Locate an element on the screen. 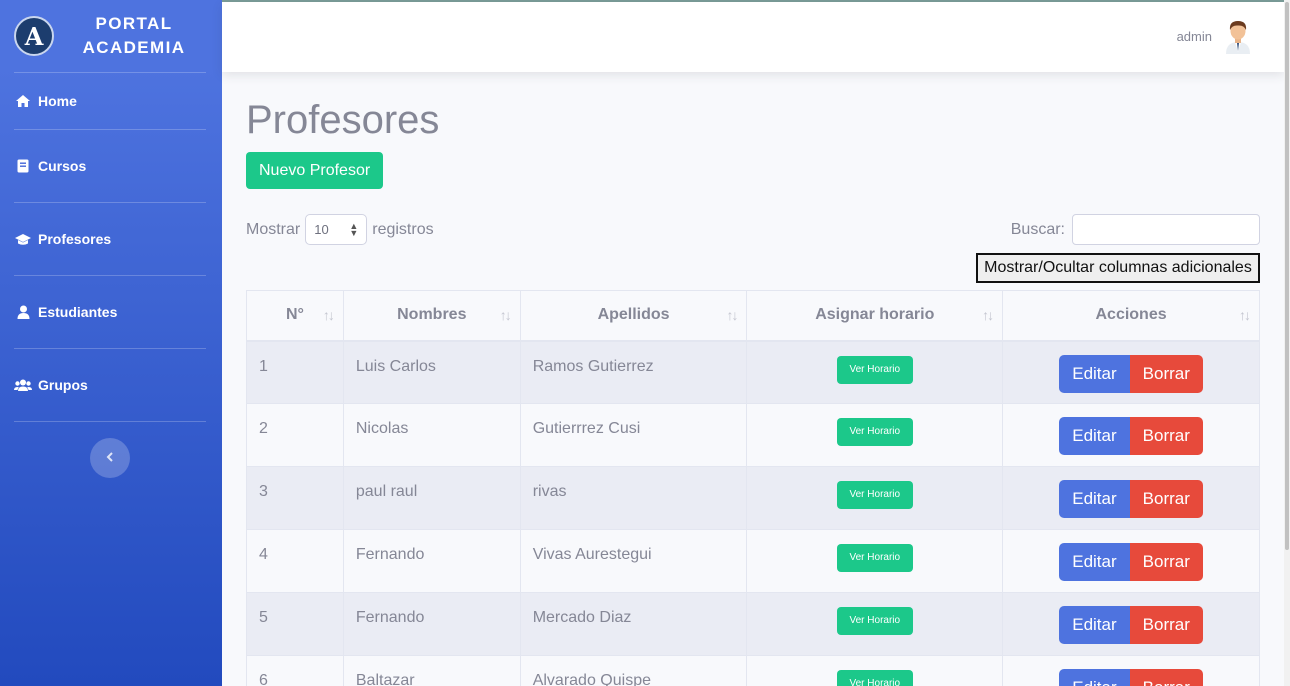 The image size is (1290, 686). brand-logo: A is located at coordinates (34, 36).